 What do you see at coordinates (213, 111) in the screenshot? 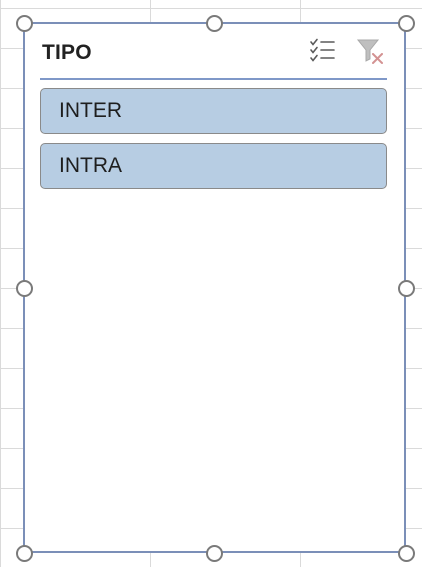
I see `slicer-item-inter: INTER` at bounding box center [213, 111].